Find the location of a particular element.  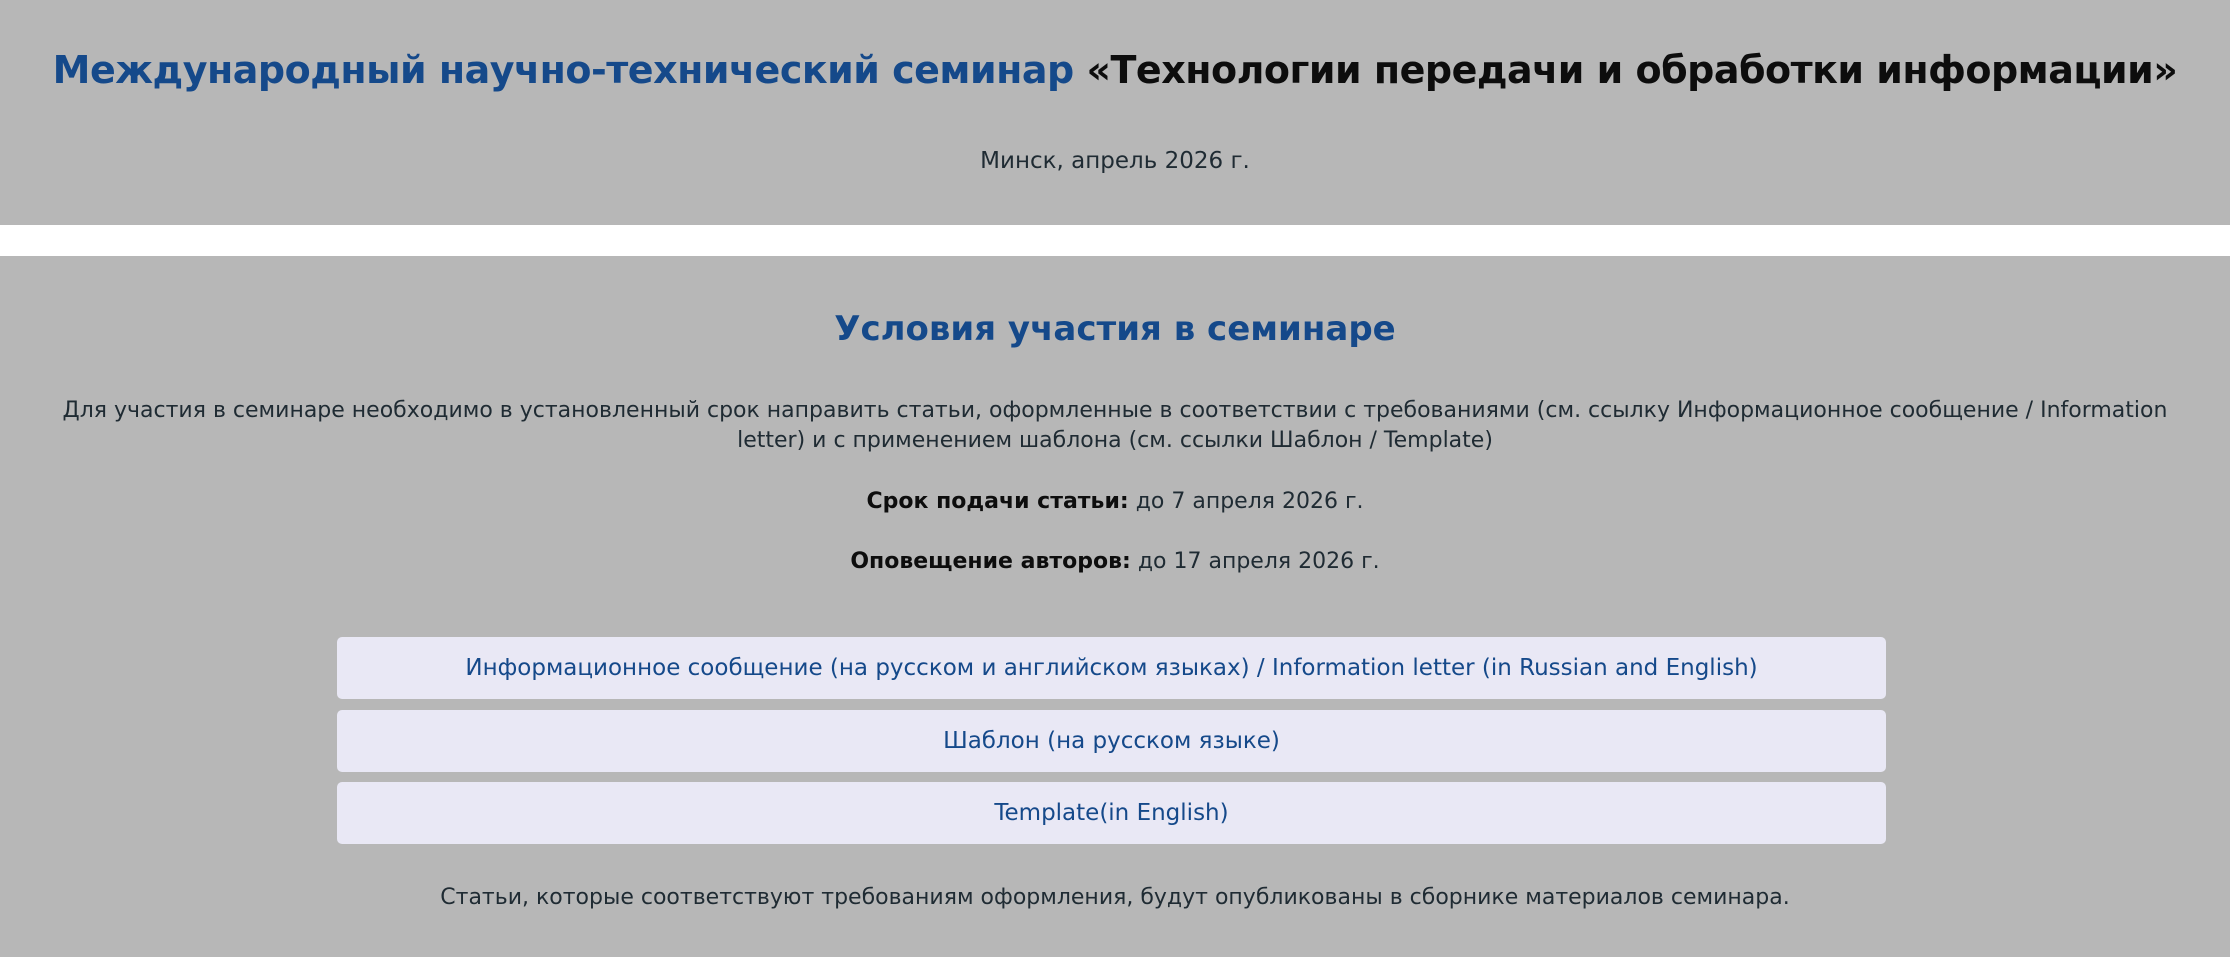

seminar-title-prefix: Международный научно-технический семинар is located at coordinates (563, 70).